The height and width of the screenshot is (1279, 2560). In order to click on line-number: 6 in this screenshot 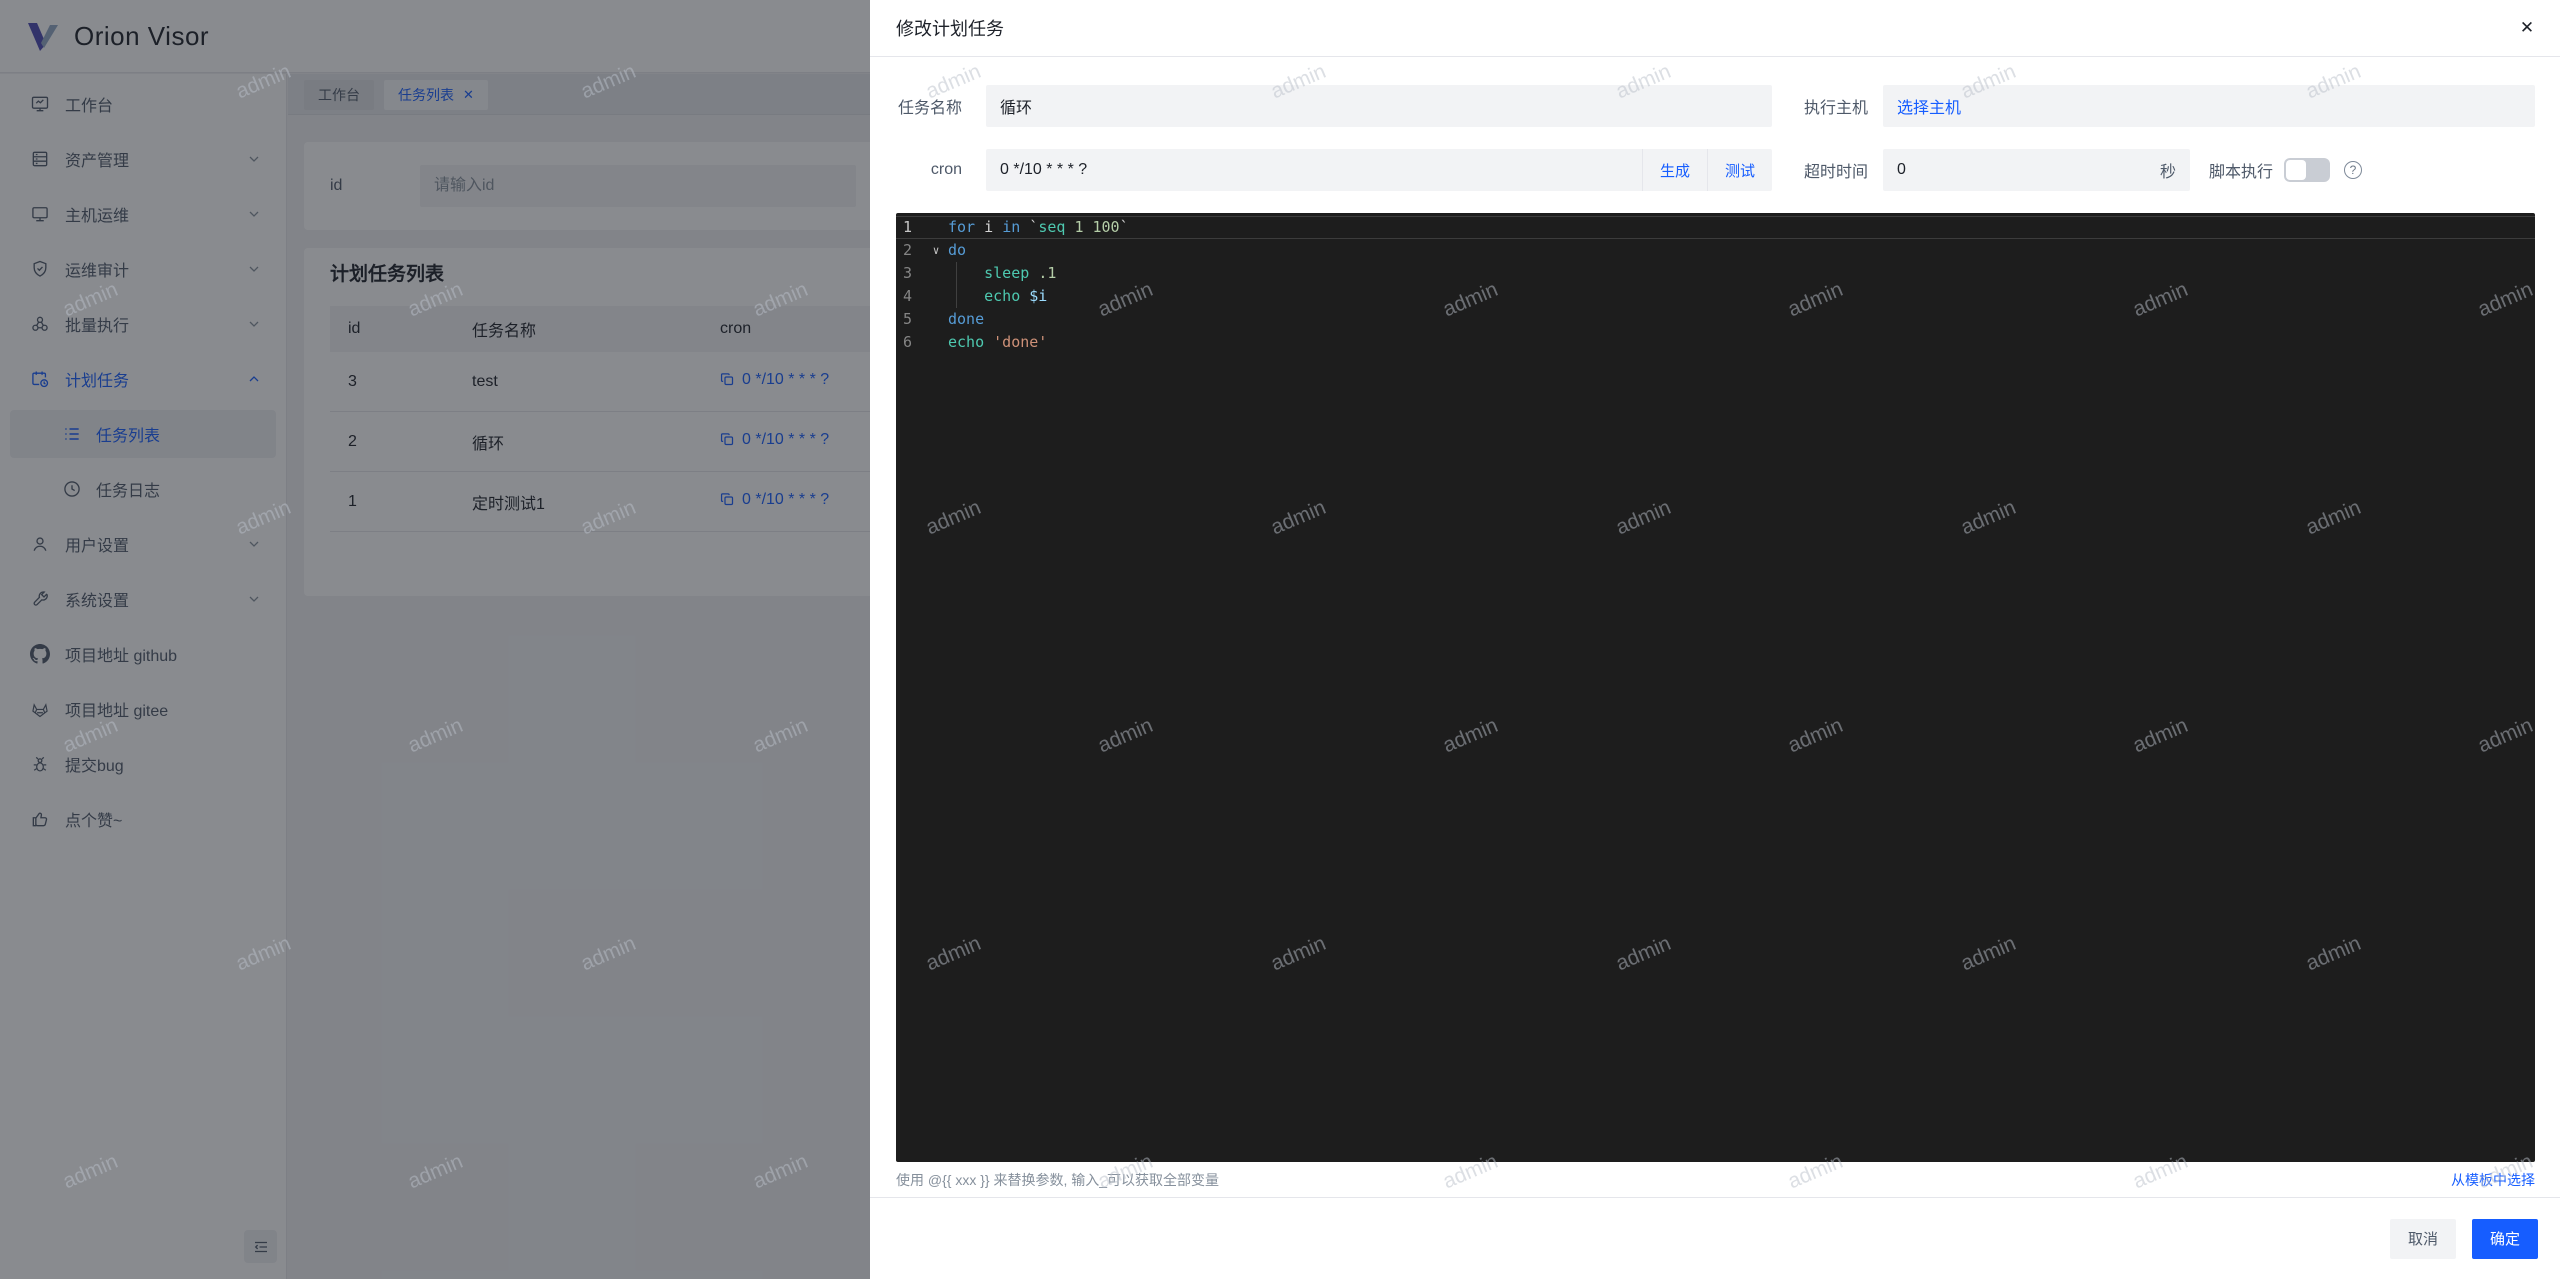, I will do `click(908, 342)`.